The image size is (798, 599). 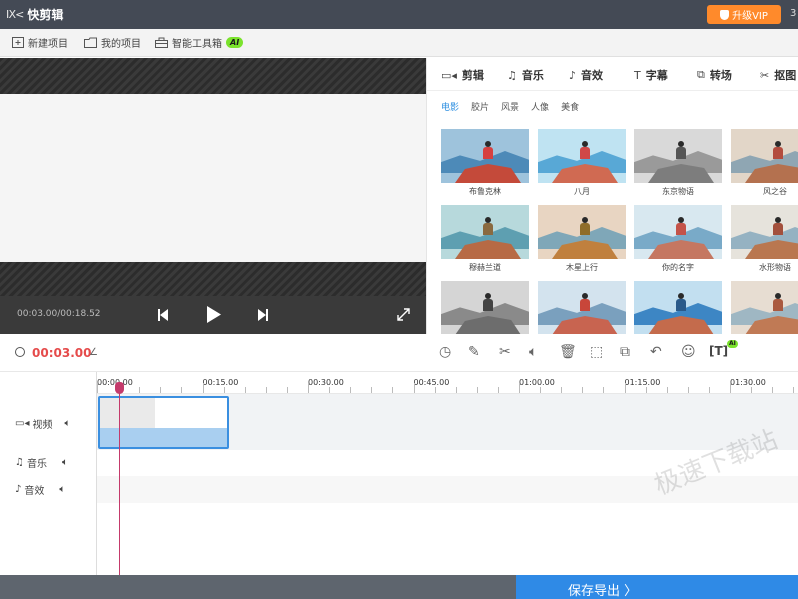 What do you see at coordinates (18, 489) in the screenshot?
I see `sfx-track-icon: ♪` at bounding box center [18, 489].